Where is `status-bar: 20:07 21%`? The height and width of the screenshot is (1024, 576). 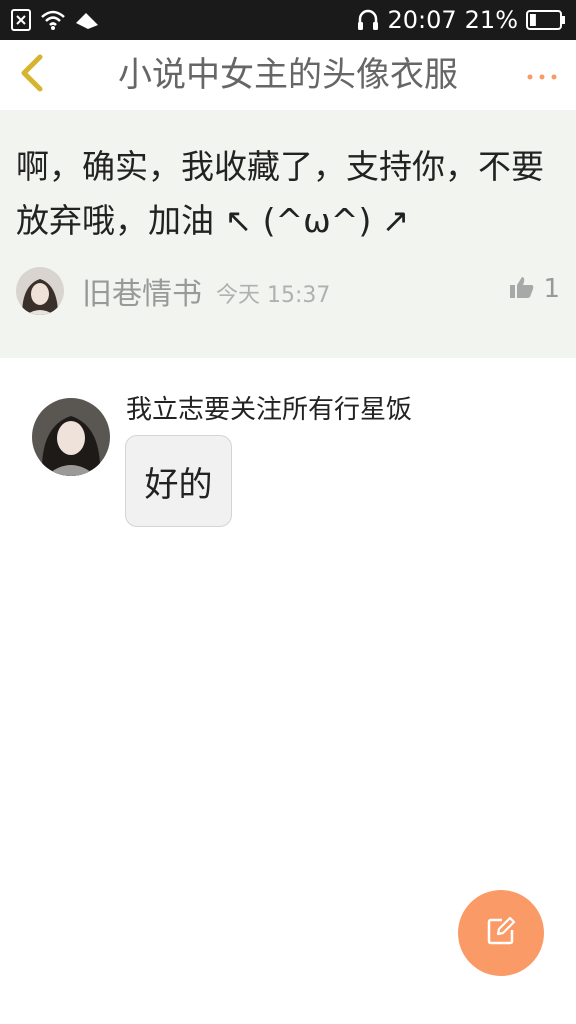
status-bar: 20:07 21% is located at coordinates (288, 20).